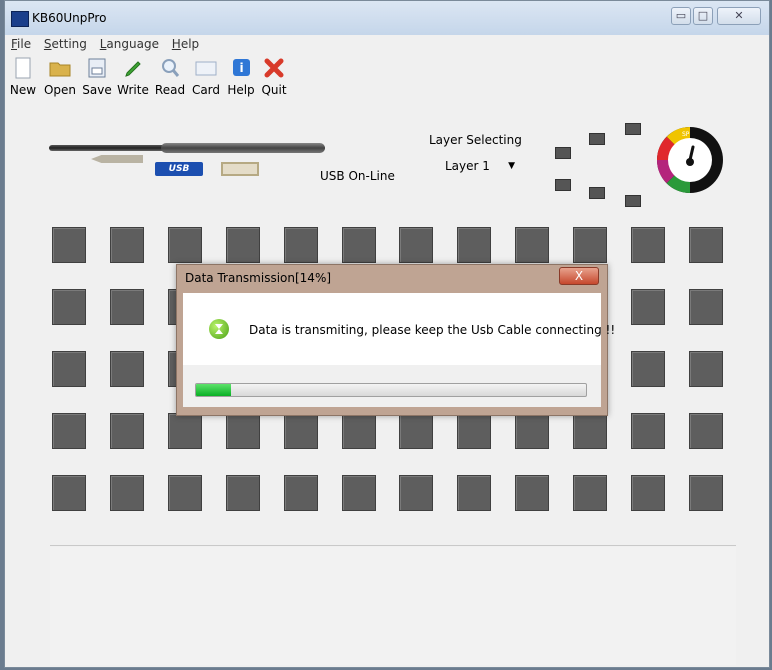 The height and width of the screenshot is (670, 772). What do you see at coordinates (69, 18) in the screenshot?
I see `window-title: KB60UnpPro` at bounding box center [69, 18].